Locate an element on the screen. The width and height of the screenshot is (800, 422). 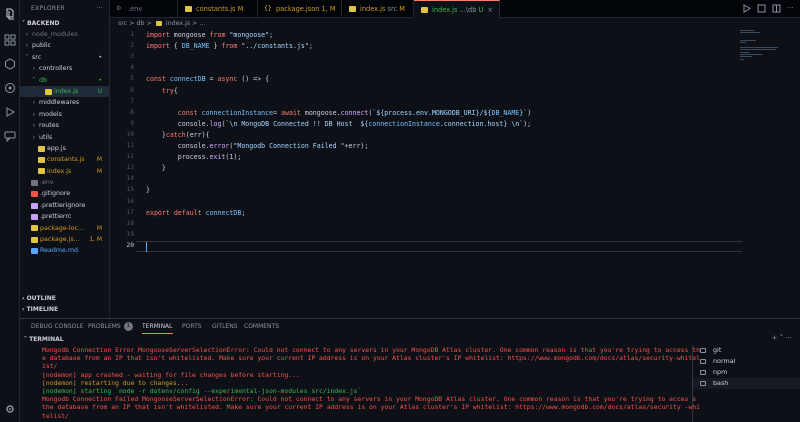
editor-tab: {} package.json 1, M is located at coordinates (300, 9).